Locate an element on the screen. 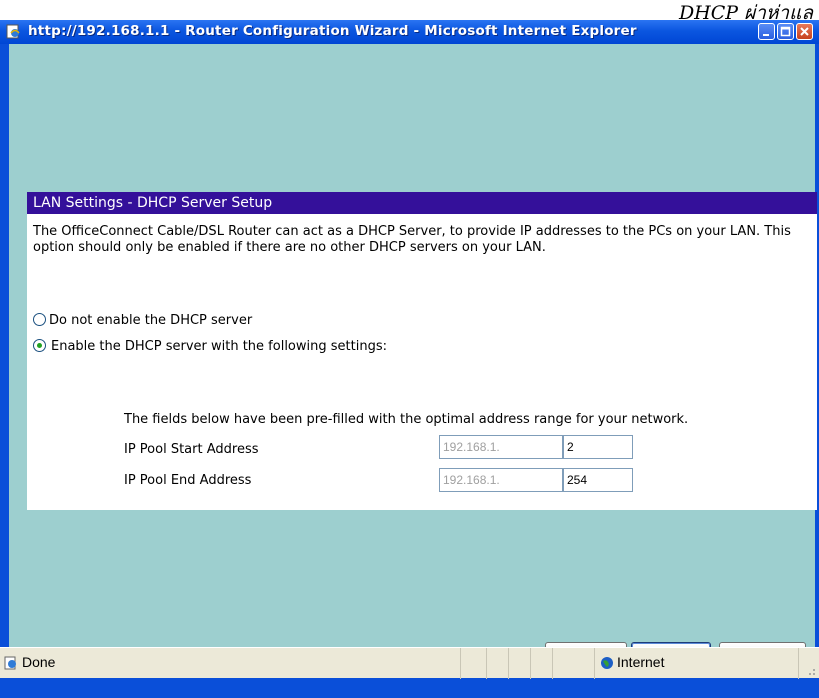  resize-grip-icon is located at coordinates (810, 670).